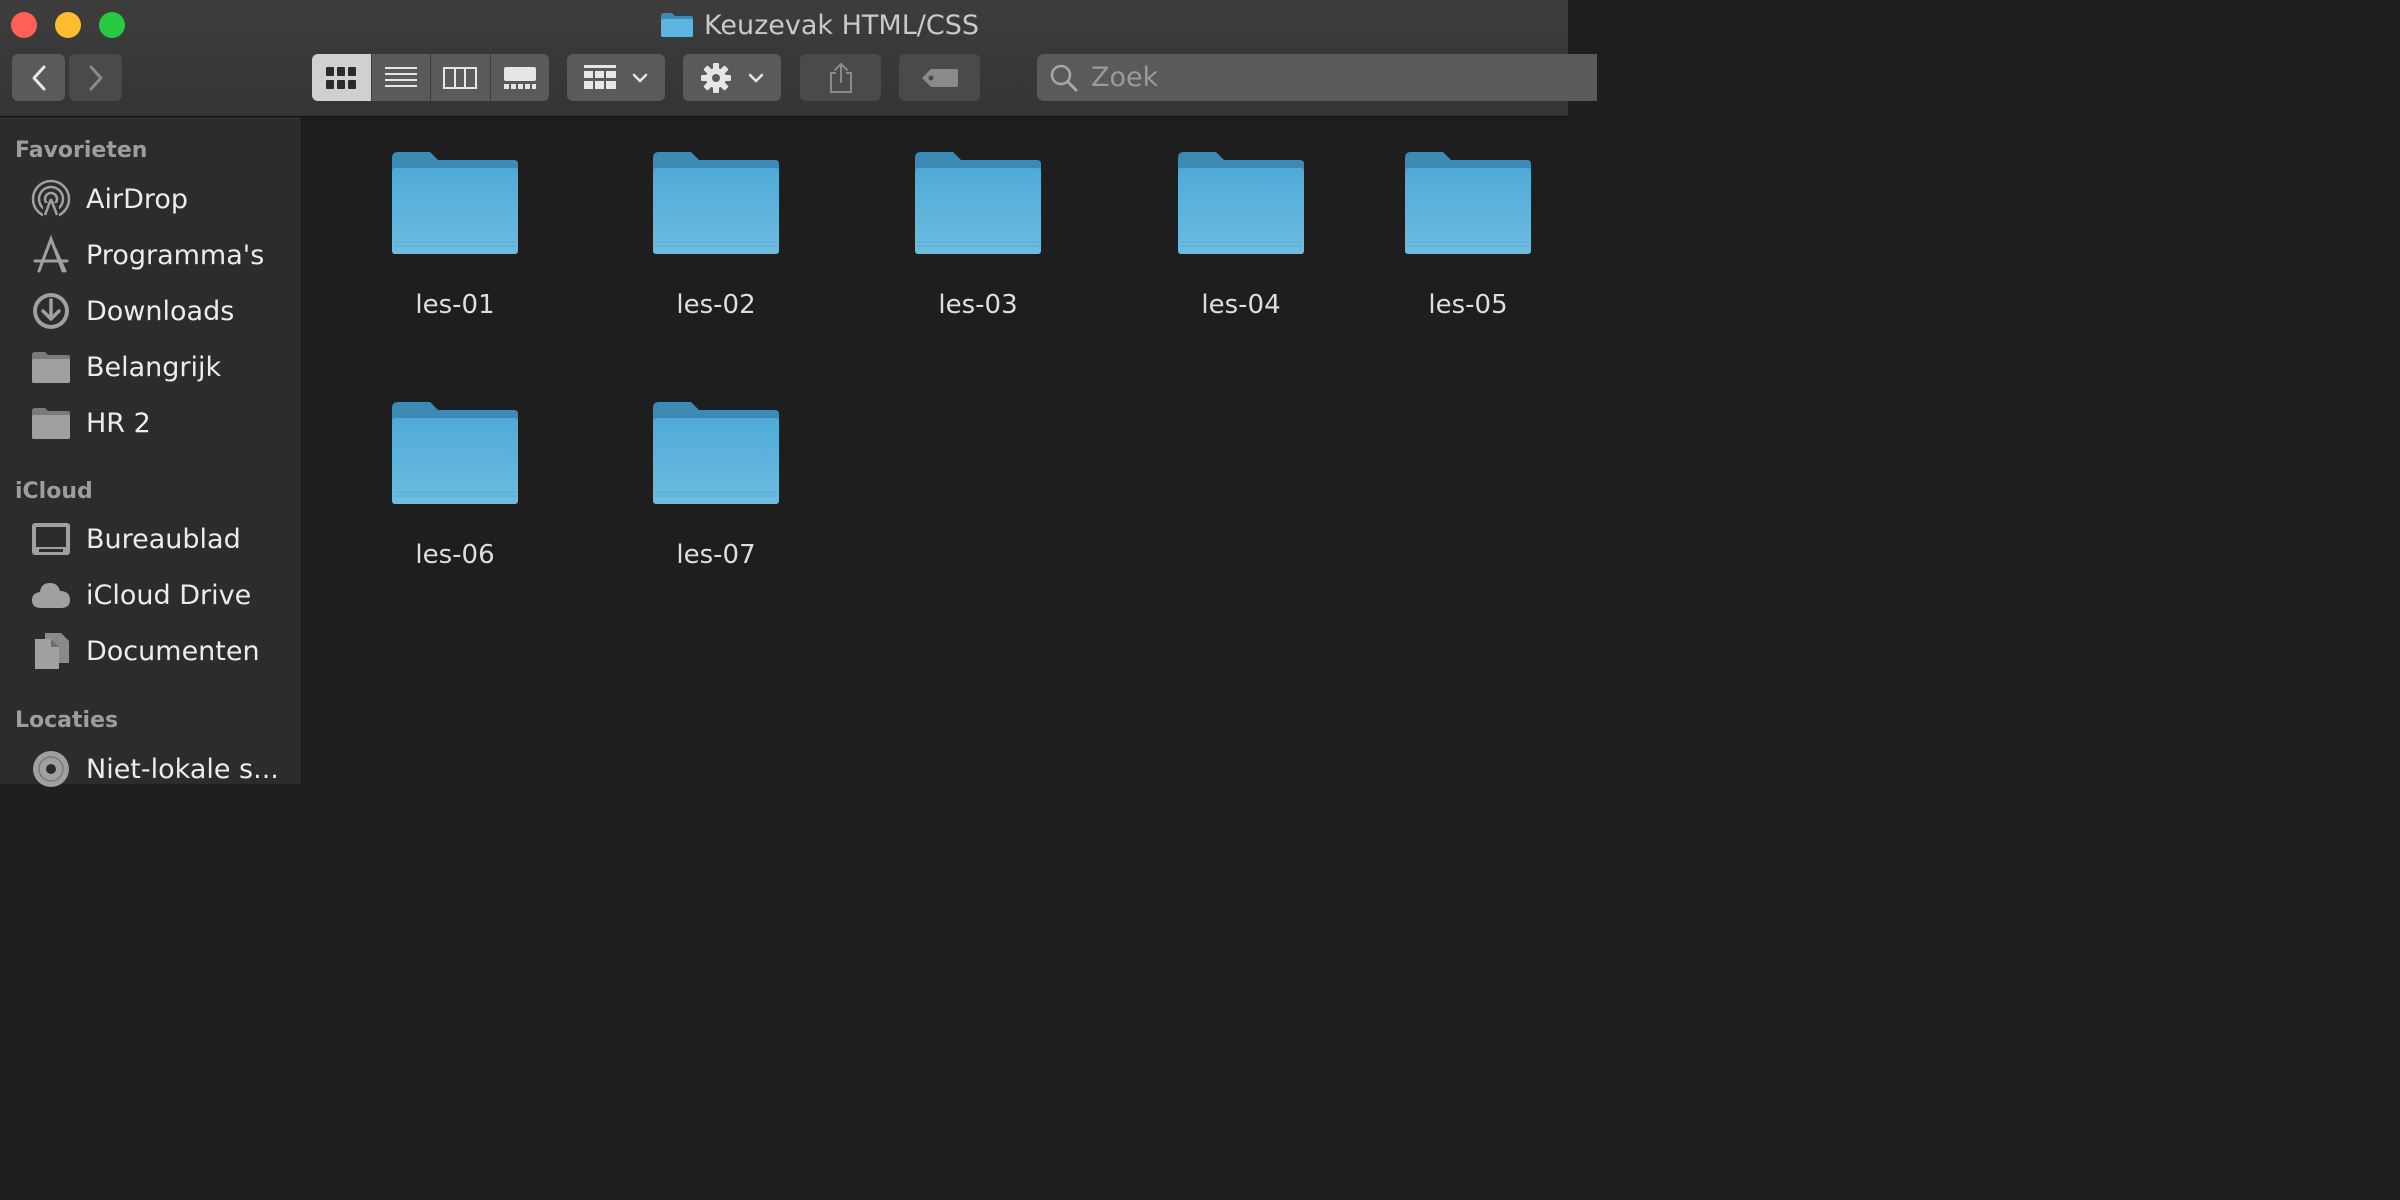 The height and width of the screenshot is (1200, 2400). I want to click on share-icon, so click(840, 77).